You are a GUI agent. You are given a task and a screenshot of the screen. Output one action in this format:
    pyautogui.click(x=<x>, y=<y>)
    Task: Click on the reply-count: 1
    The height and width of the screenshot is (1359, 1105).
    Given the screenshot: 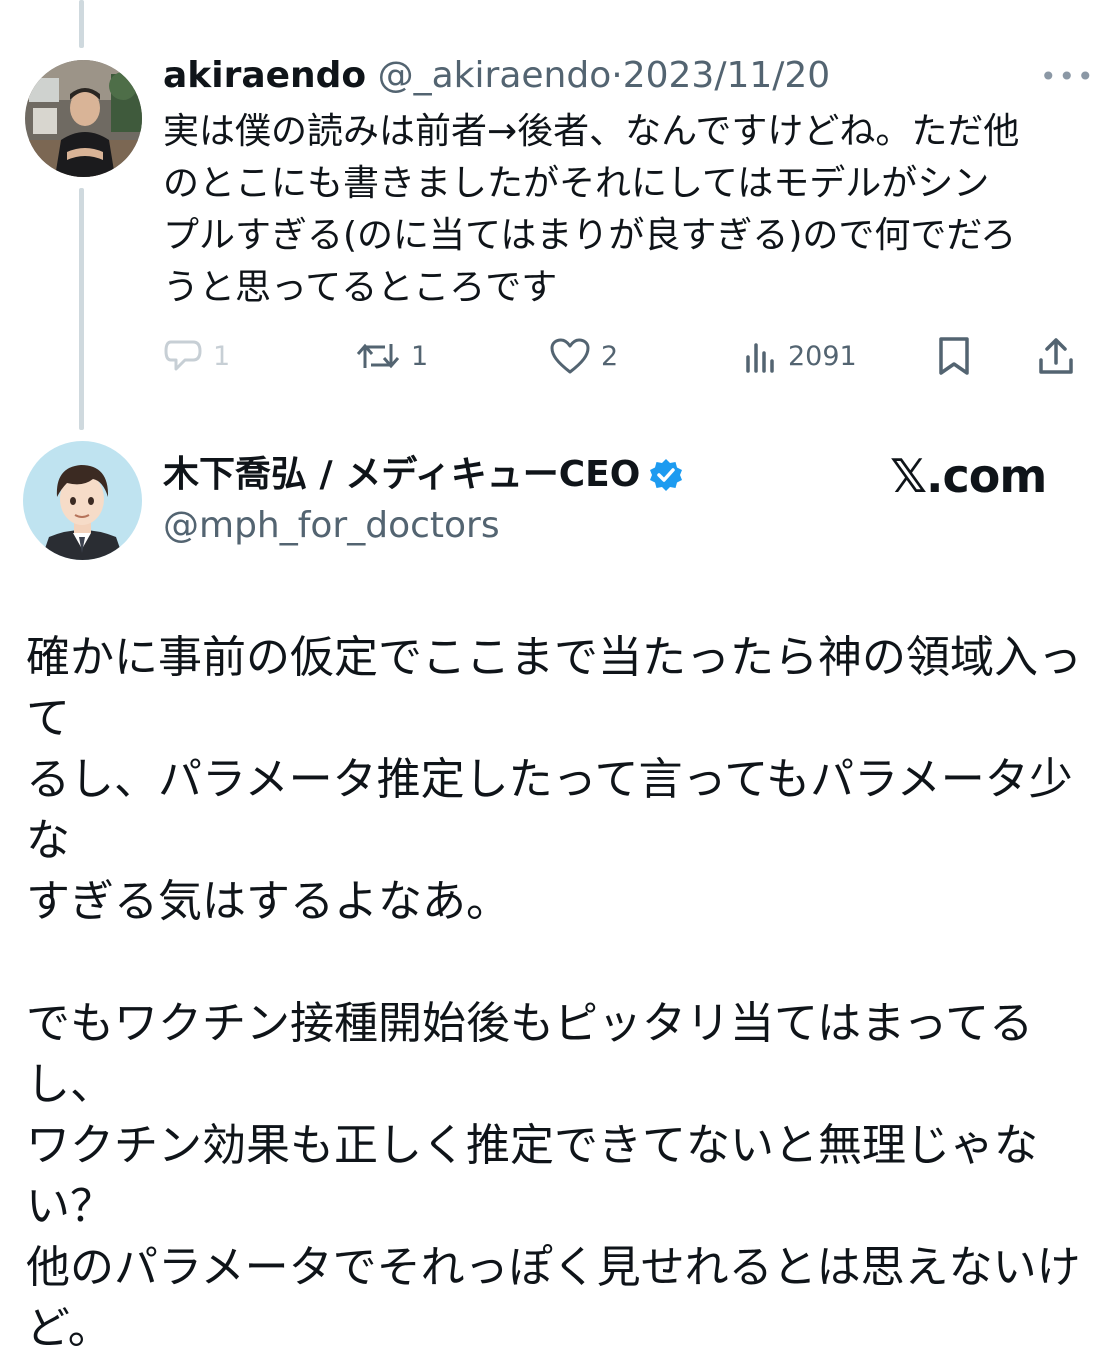 What is the action you would take?
    pyautogui.click(x=222, y=356)
    